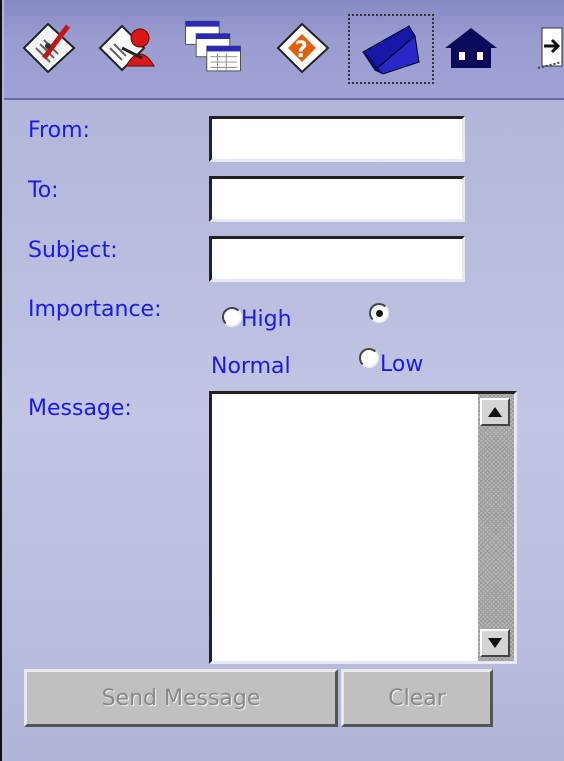 This screenshot has width=564, height=761. I want to click on exit-button, so click(546, 47).